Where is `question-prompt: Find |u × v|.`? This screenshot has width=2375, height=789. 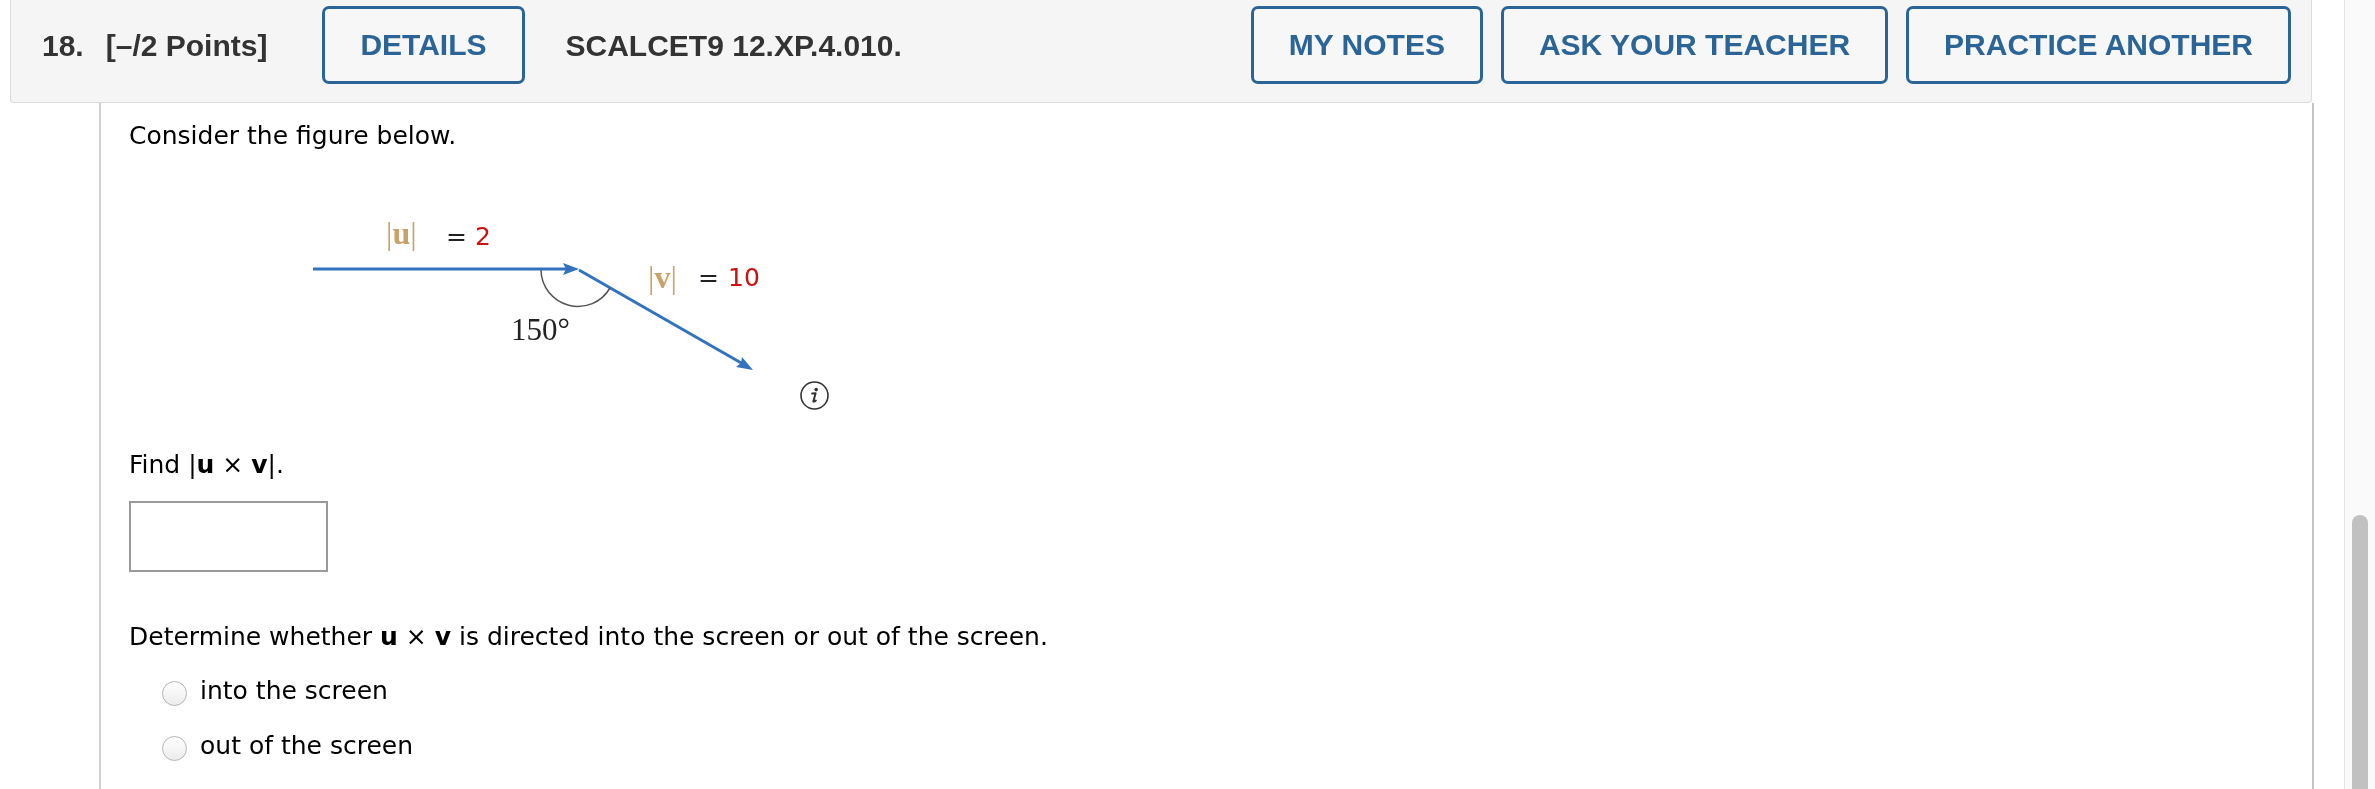 question-prompt: Find |u × v|. is located at coordinates (206, 465).